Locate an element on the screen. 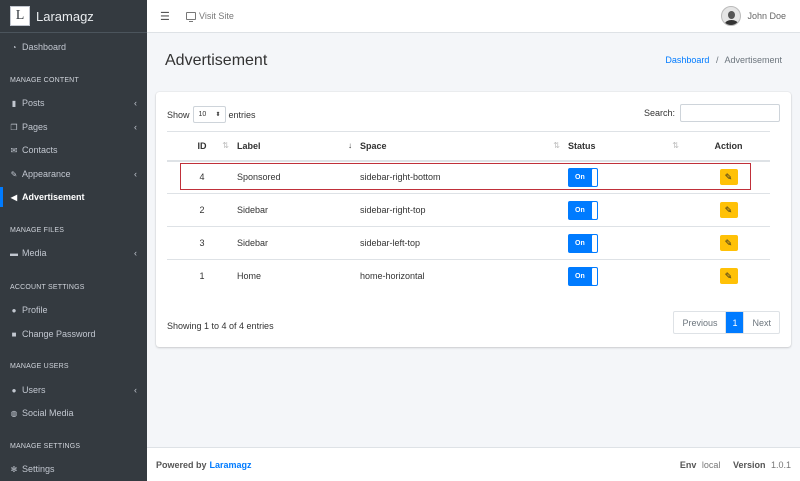  entries-select: 10 ⬍ is located at coordinates (209, 114).